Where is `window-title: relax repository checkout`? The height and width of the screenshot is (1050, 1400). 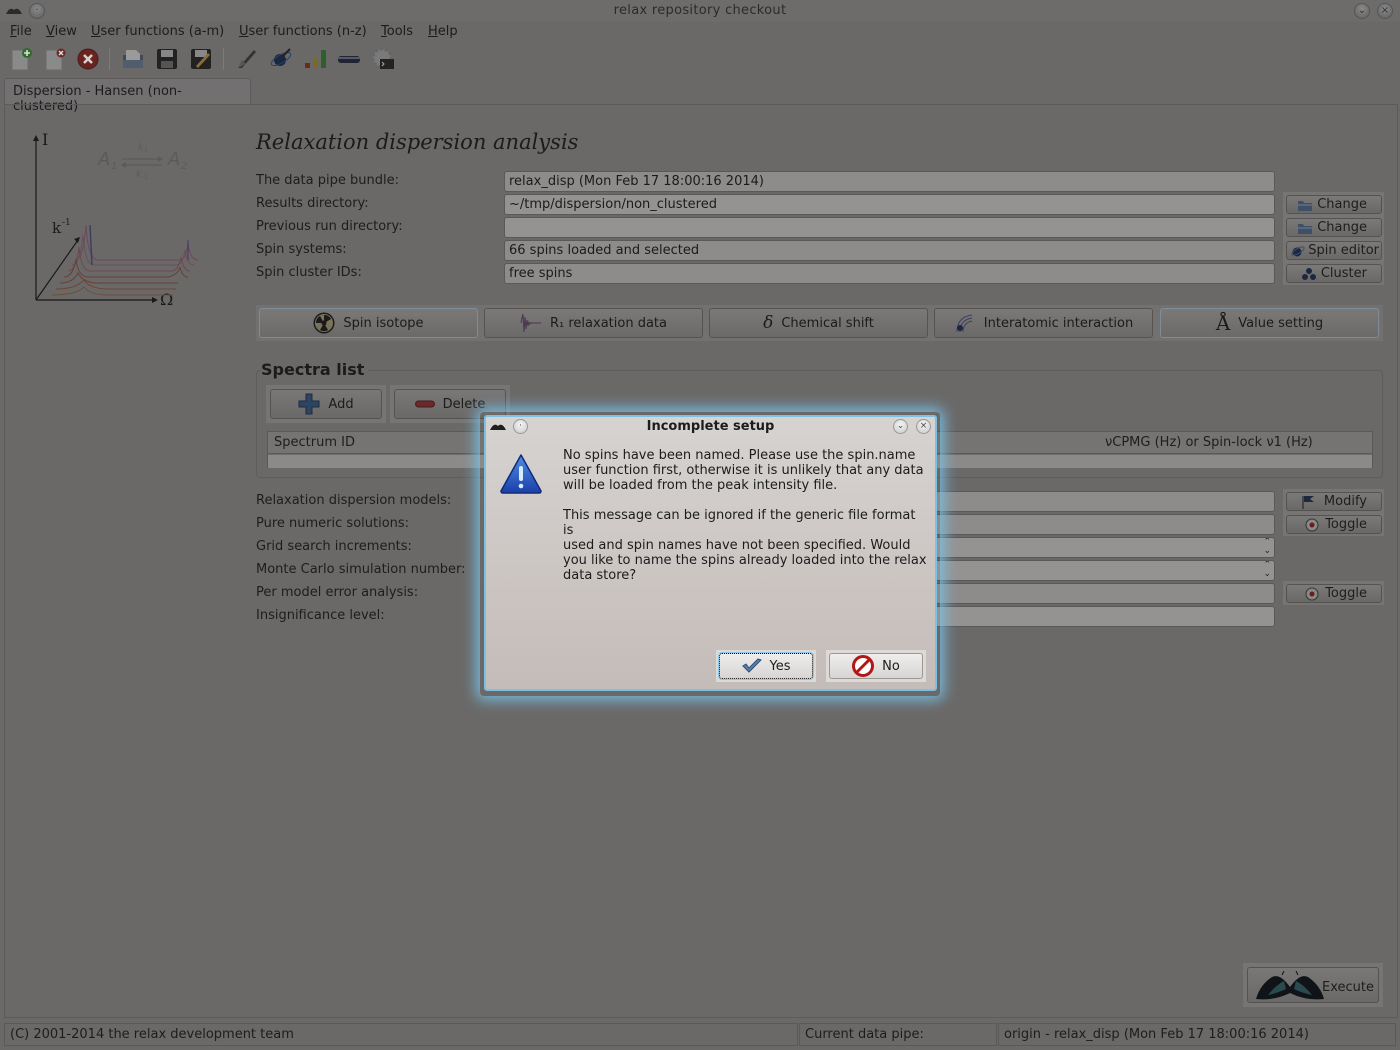
window-title: relax repository checkout is located at coordinates (700, 10).